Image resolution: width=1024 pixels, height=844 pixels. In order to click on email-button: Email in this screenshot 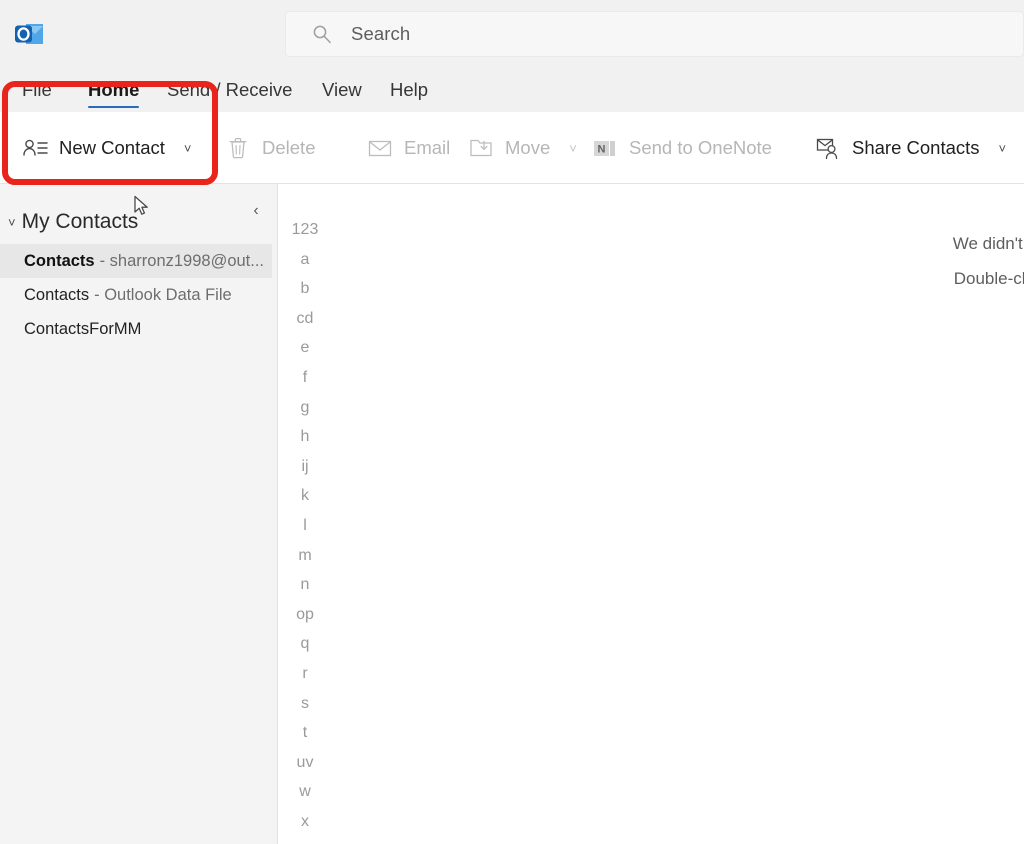, I will do `click(408, 148)`.